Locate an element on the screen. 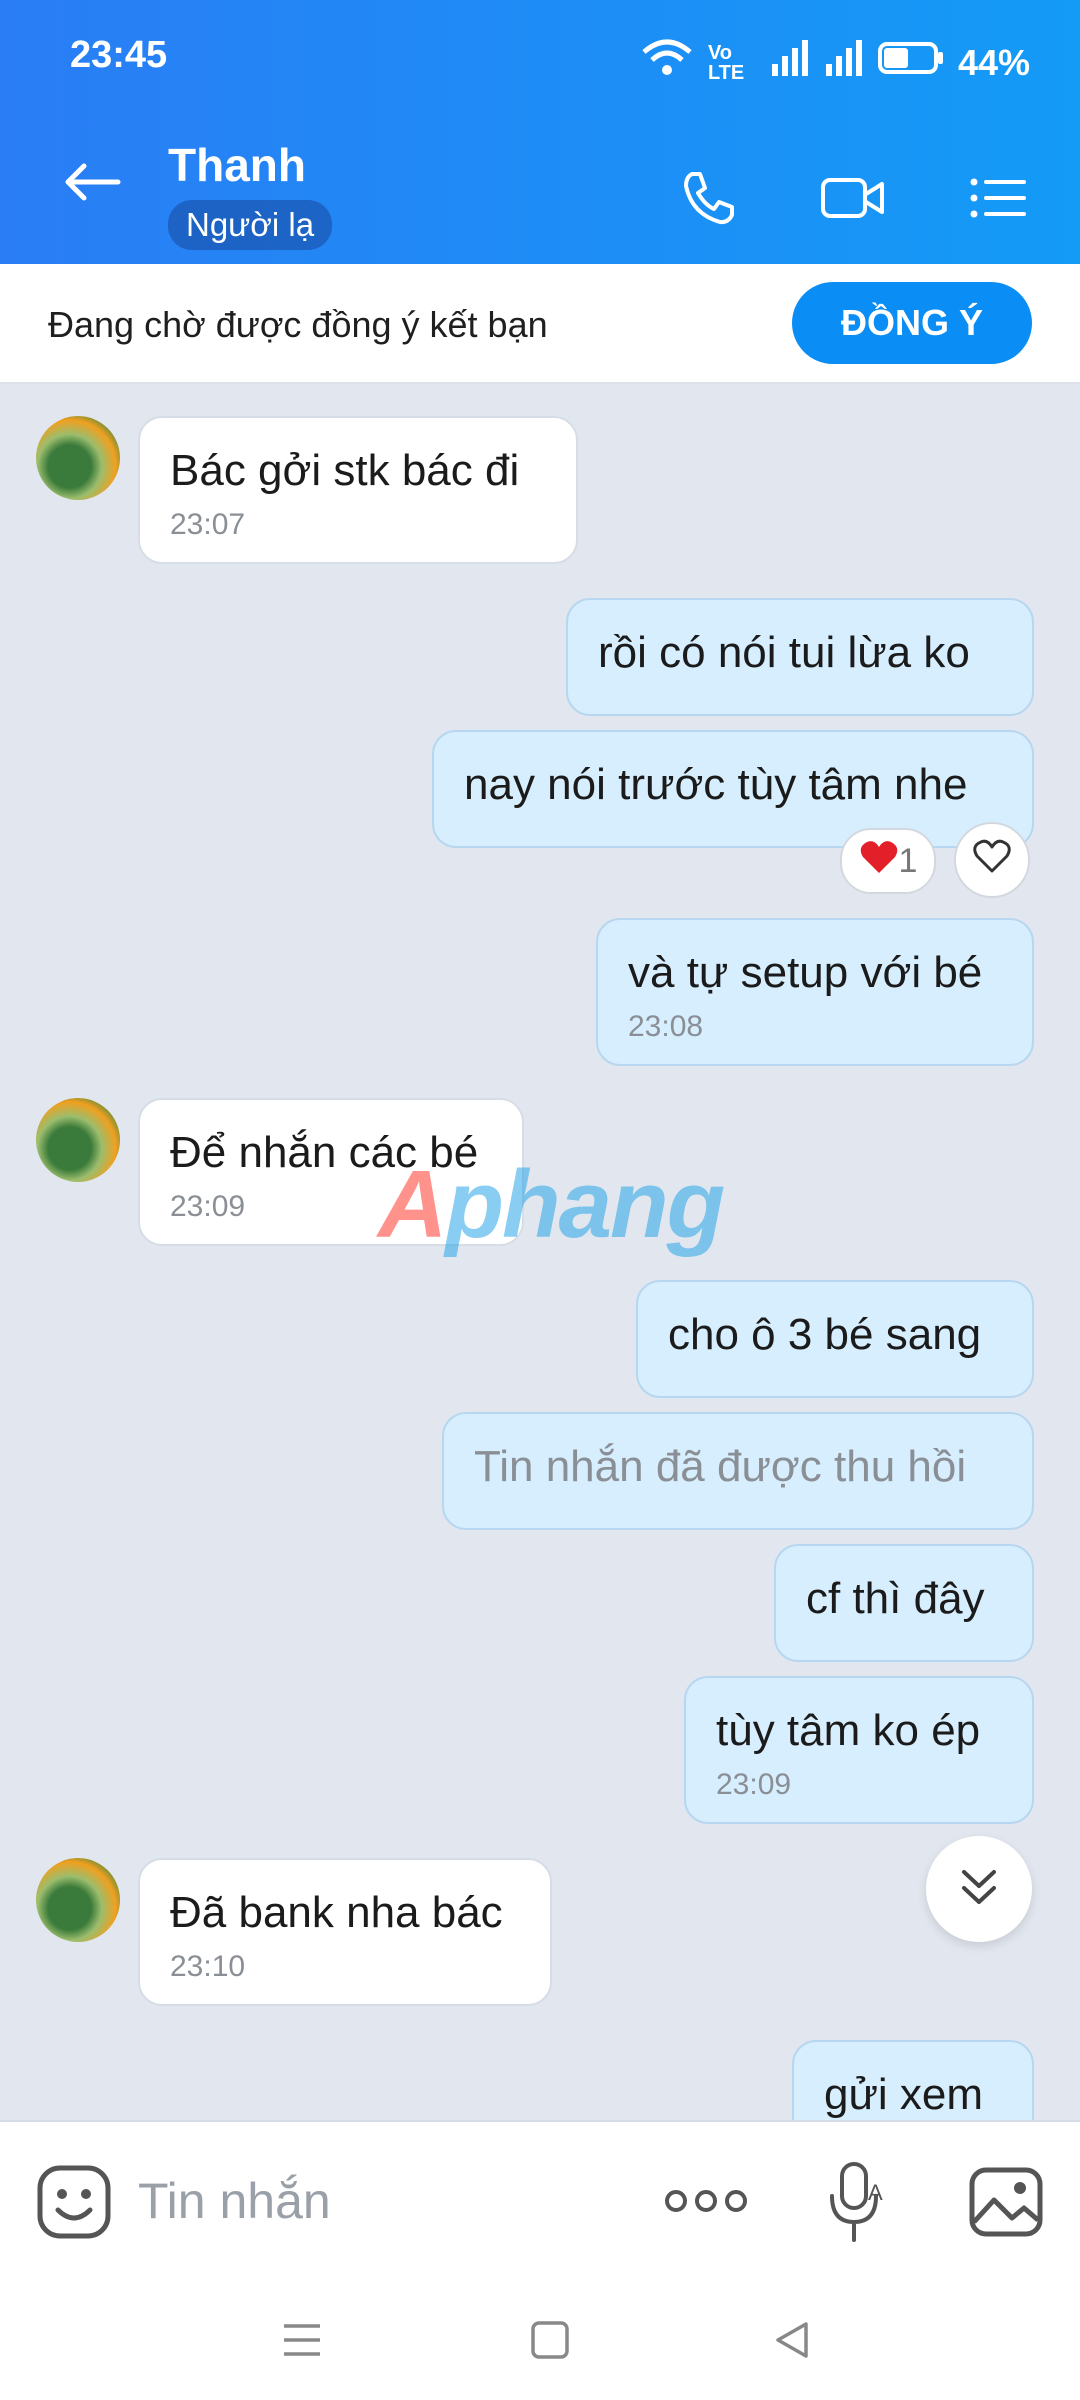 This screenshot has height=2400, width=1080. message-outgoing: tùy tâm ko ép 23:09 is located at coordinates (859, 1750).